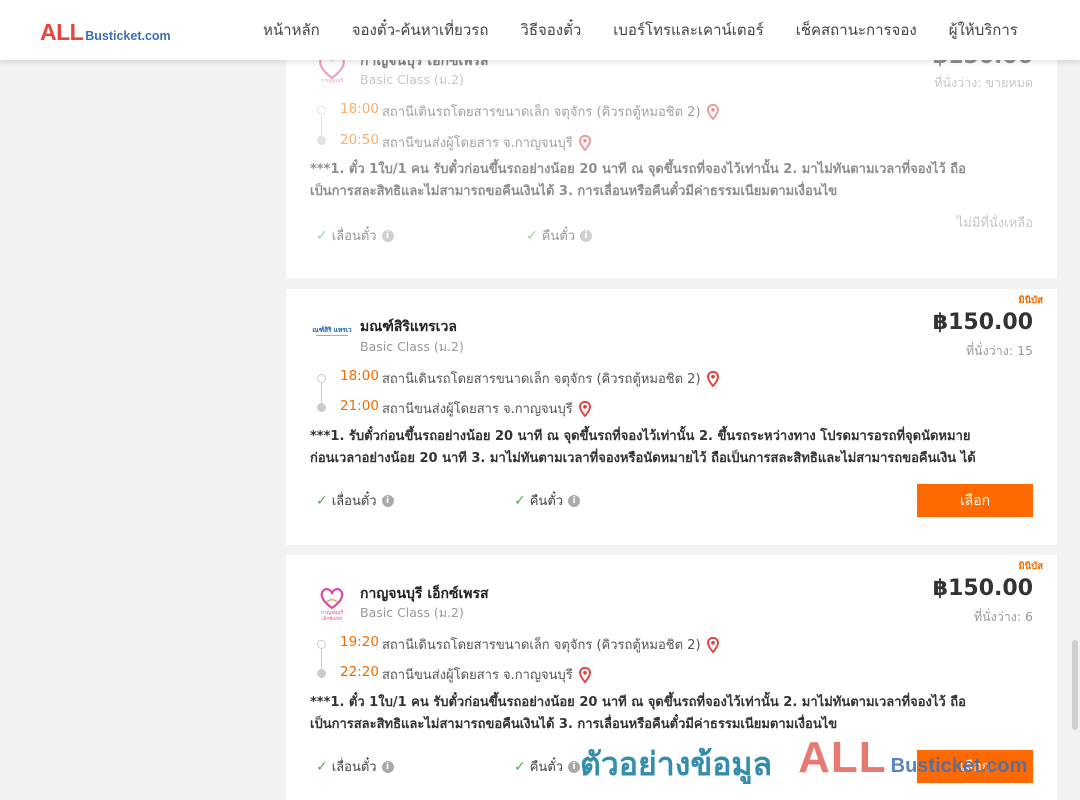 This screenshot has width=1080, height=800. What do you see at coordinates (856, 30) in the screenshot?
I see `nav-check-booking-status: เช็คสถานะการจอง` at bounding box center [856, 30].